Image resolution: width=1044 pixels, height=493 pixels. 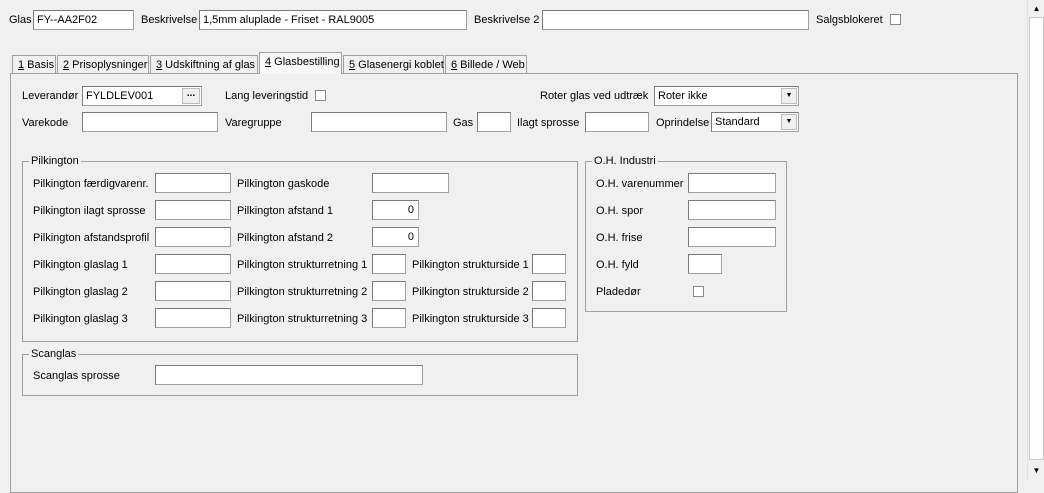 I want to click on tab-glasenergi-label: Glasenergi koblet, so click(x=399, y=65).